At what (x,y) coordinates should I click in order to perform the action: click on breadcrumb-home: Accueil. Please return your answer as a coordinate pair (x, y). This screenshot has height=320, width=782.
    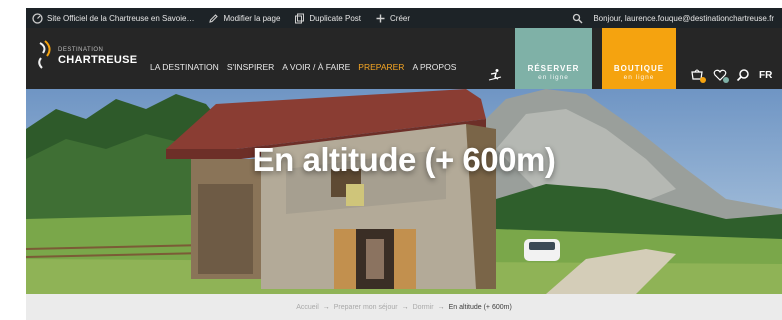
    Looking at the image, I should click on (307, 307).